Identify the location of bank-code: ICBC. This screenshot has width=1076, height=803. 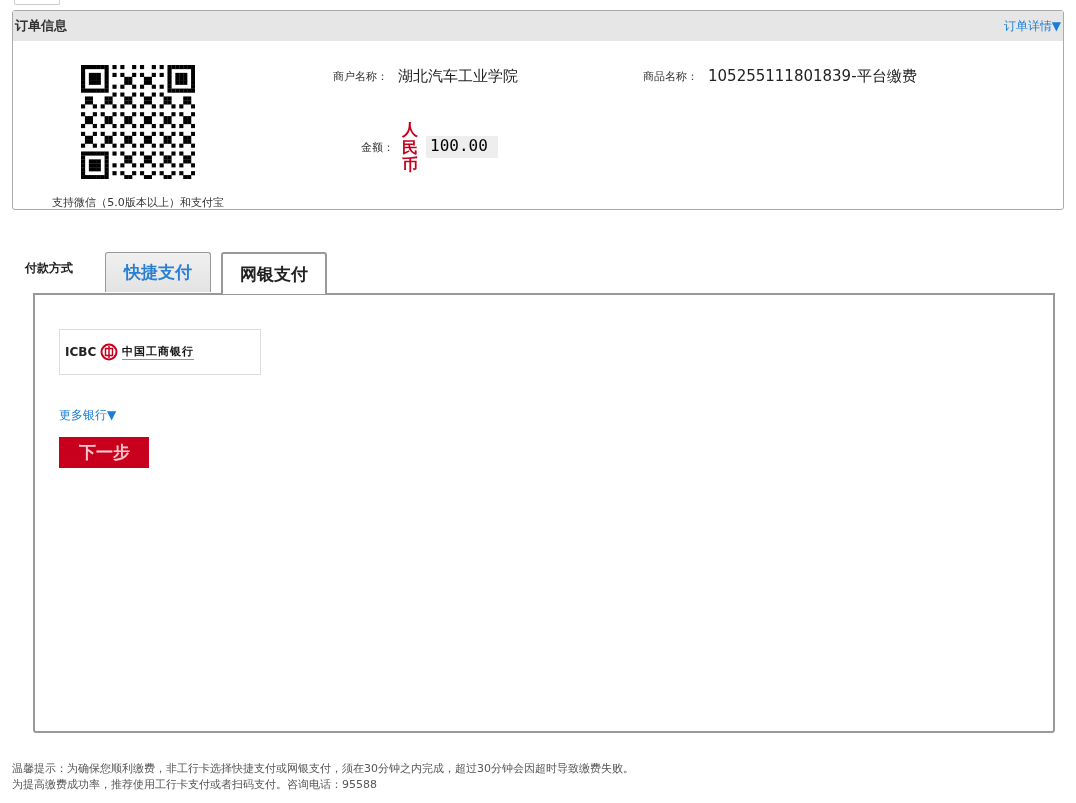
(81, 352).